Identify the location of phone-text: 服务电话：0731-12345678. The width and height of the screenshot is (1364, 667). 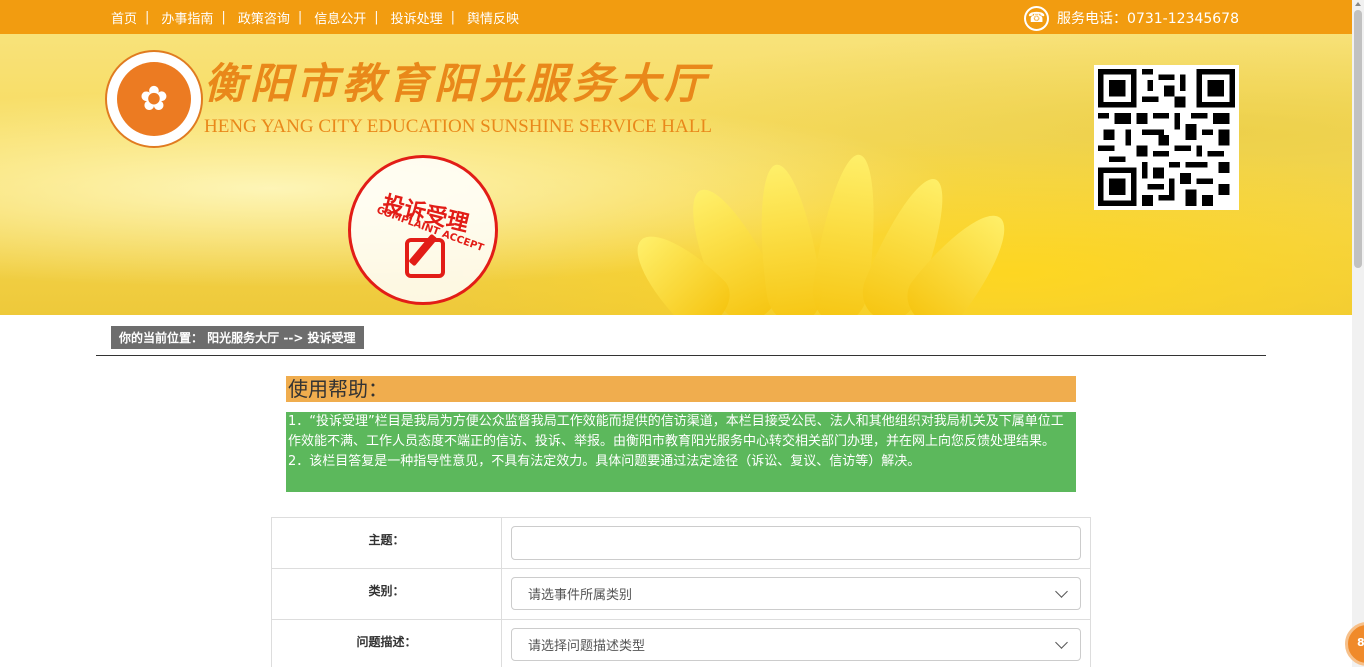
(1148, 19).